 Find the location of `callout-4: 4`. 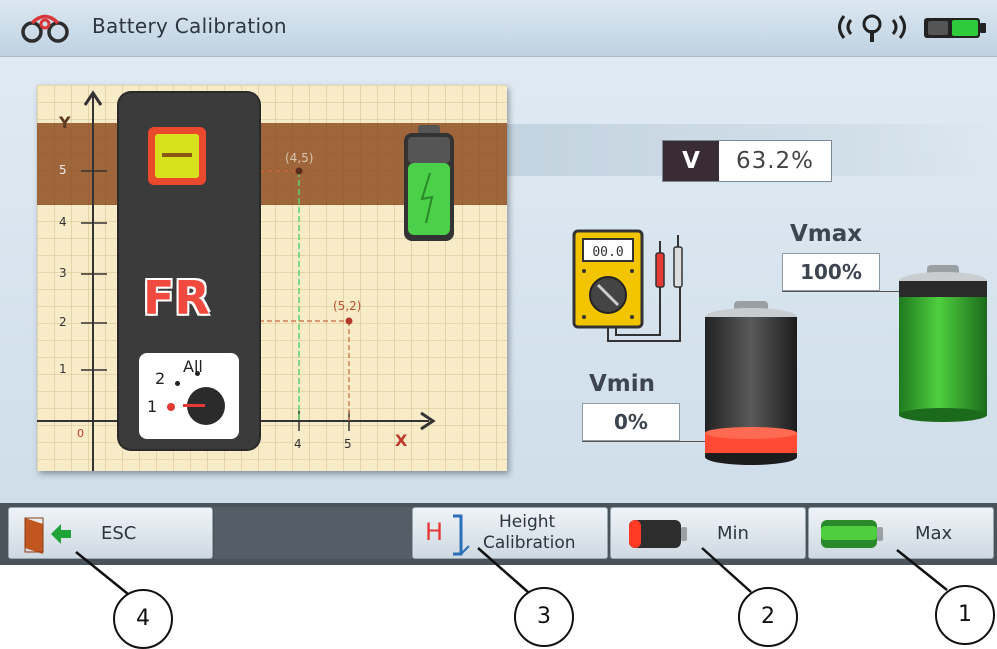

callout-4: 4 is located at coordinates (143, 619).